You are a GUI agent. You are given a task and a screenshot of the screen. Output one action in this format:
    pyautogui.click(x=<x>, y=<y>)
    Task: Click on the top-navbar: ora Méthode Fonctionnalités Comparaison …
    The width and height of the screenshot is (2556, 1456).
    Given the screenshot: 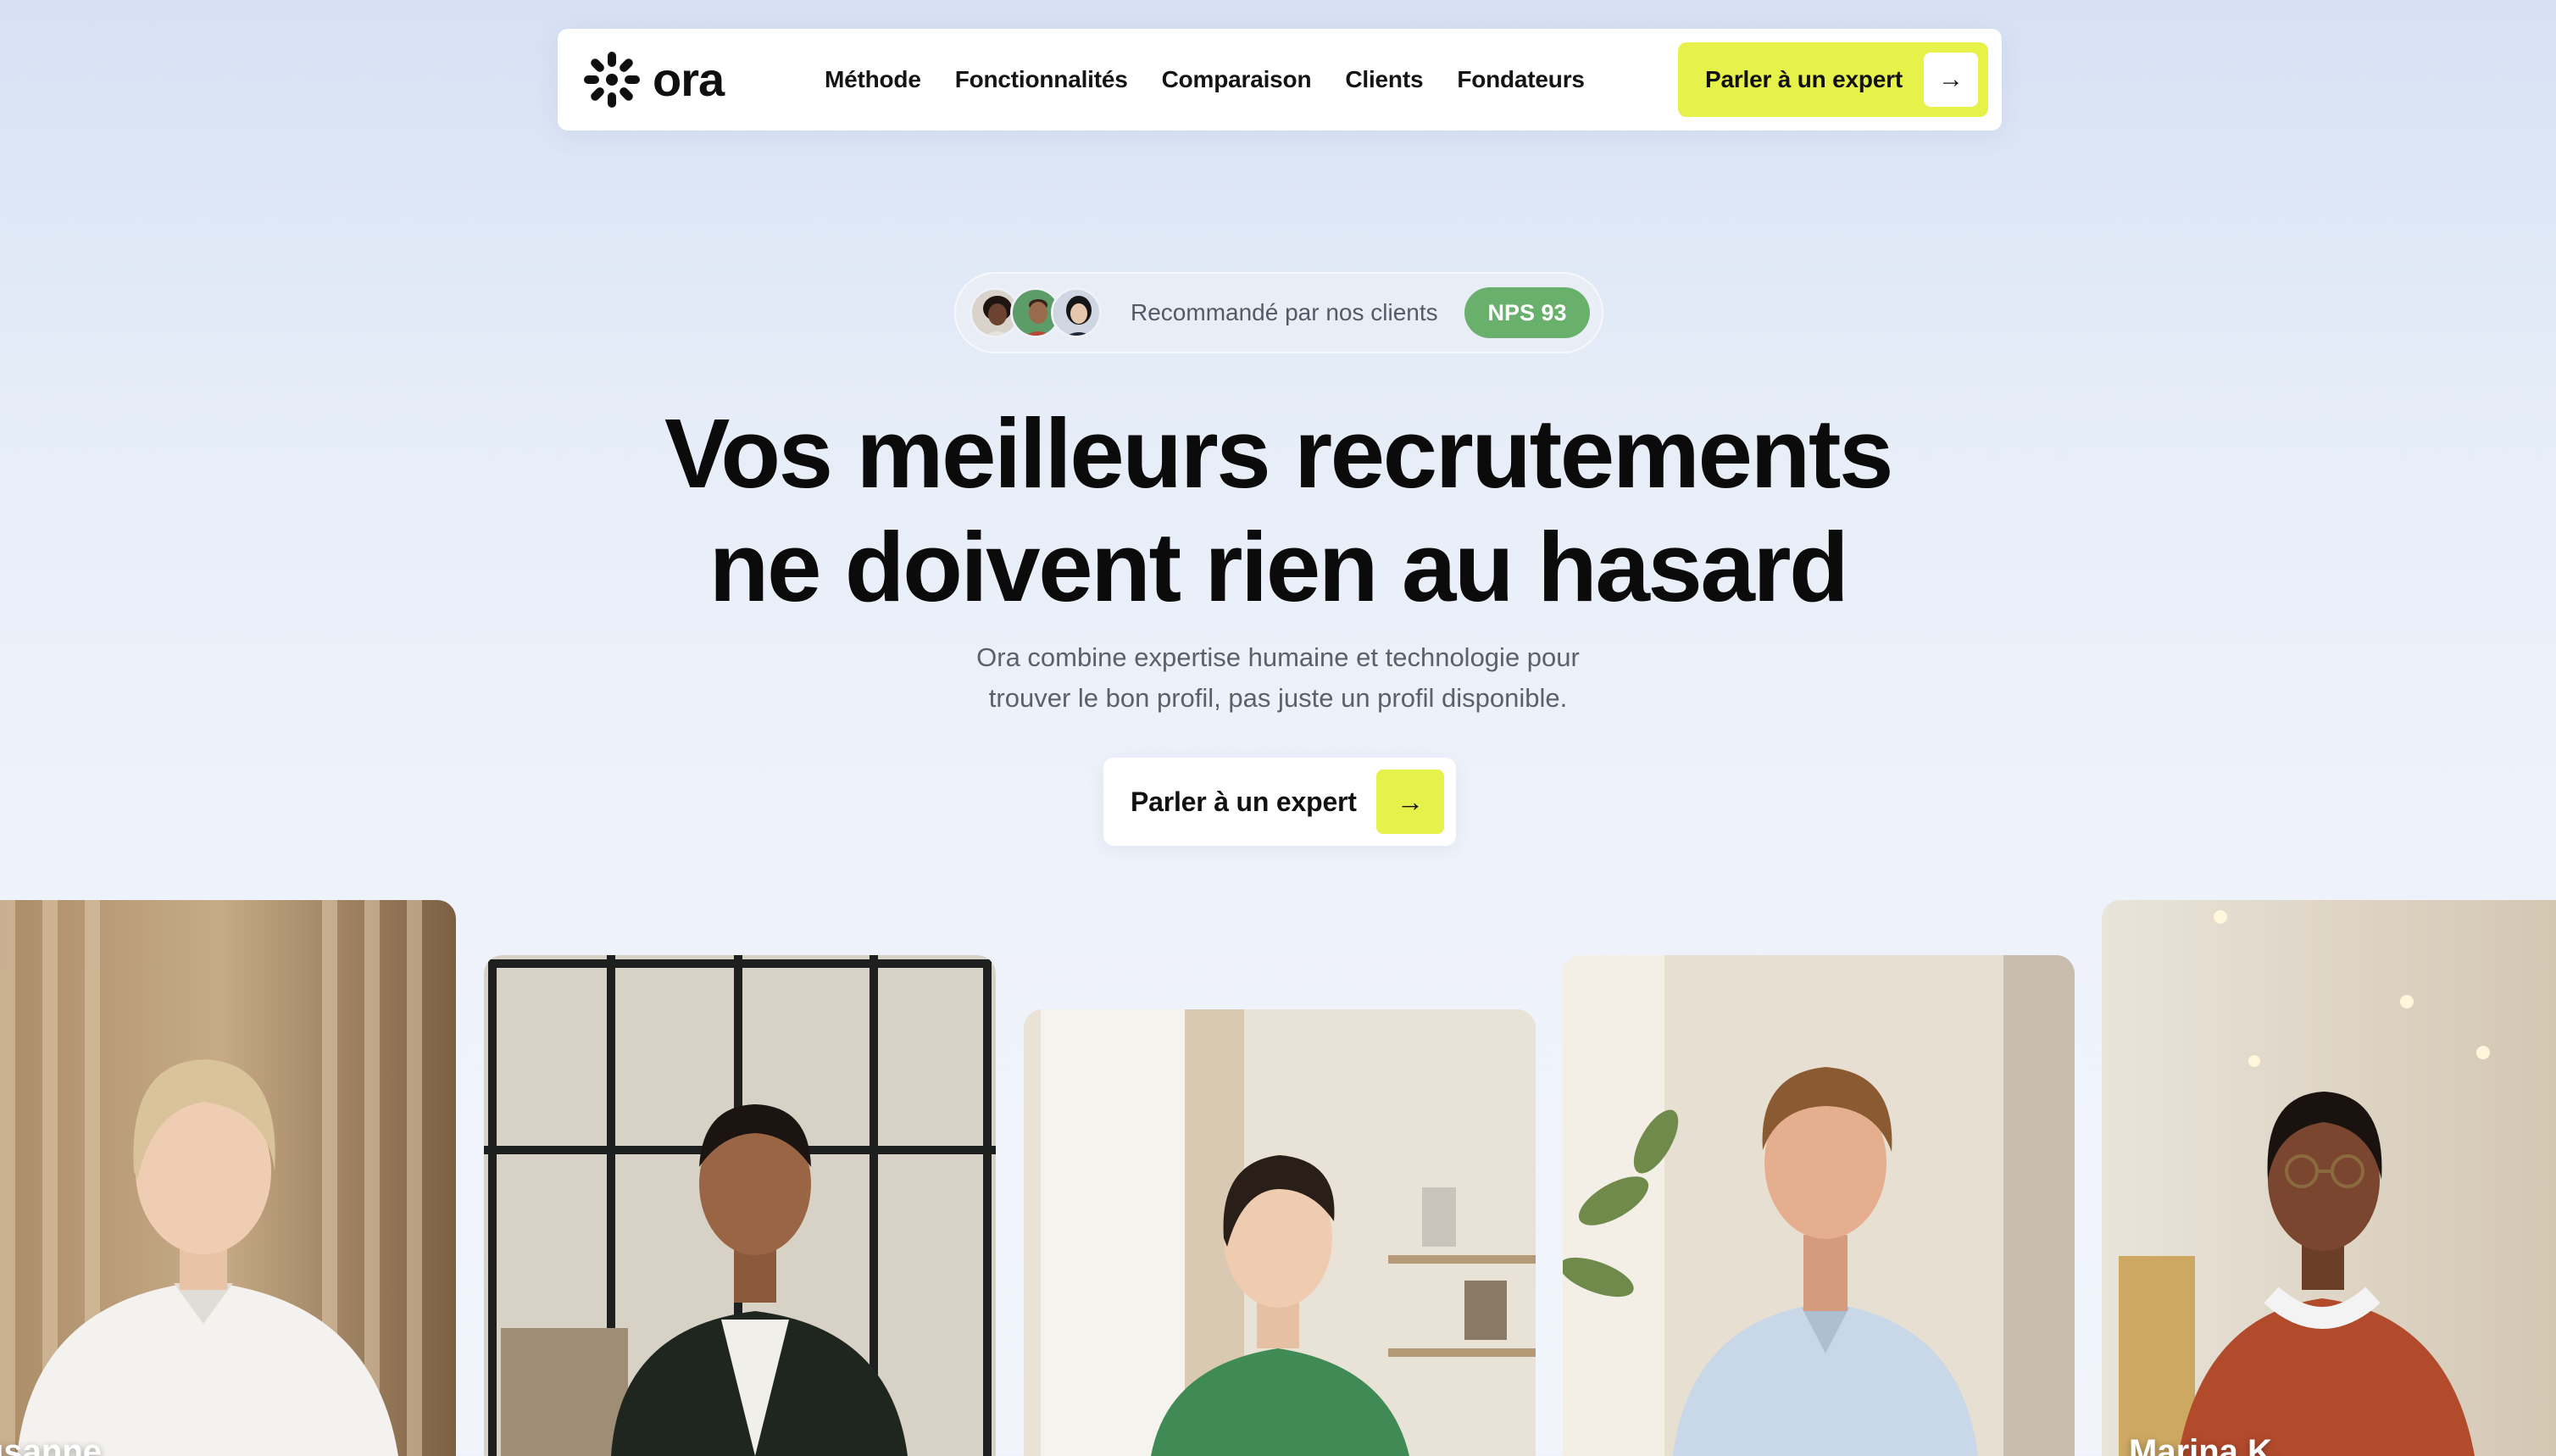 What is the action you would take?
    pyautogui.click(x=1280, y=80)
    